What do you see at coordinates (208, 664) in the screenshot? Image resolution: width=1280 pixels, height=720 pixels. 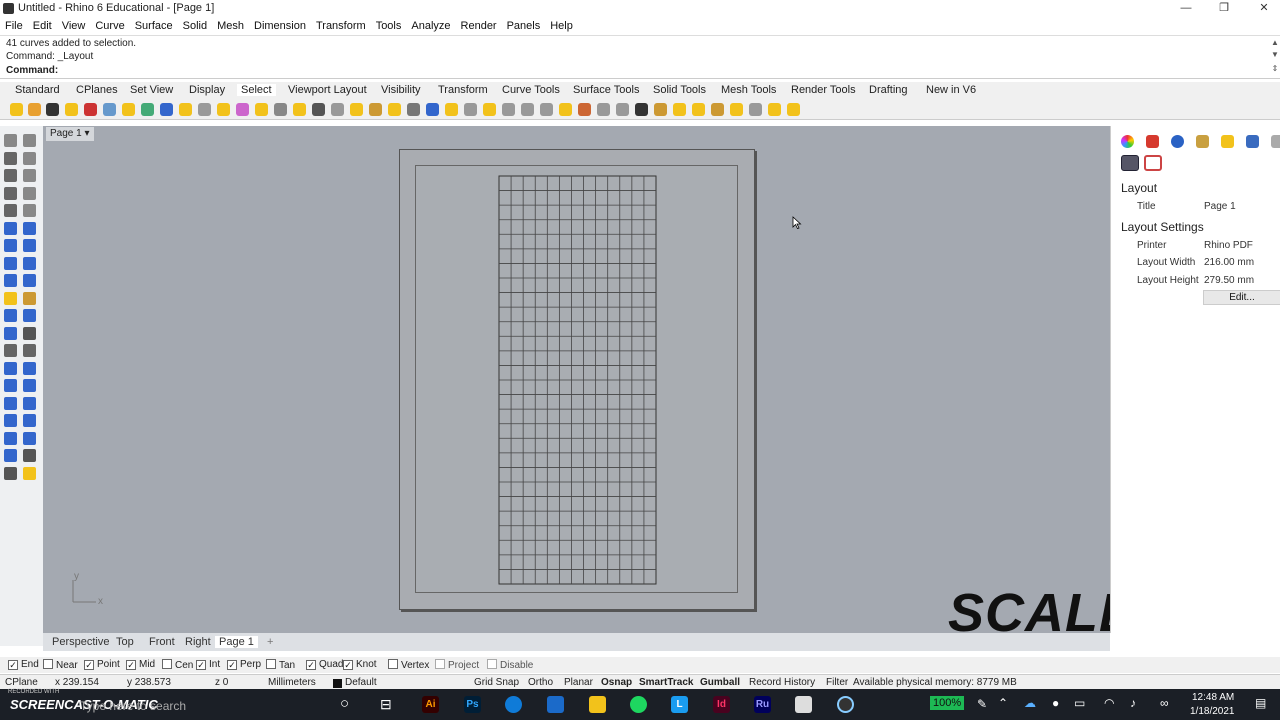 I see `osnap-int: ✓ Int` at bounding box center [208, 664].